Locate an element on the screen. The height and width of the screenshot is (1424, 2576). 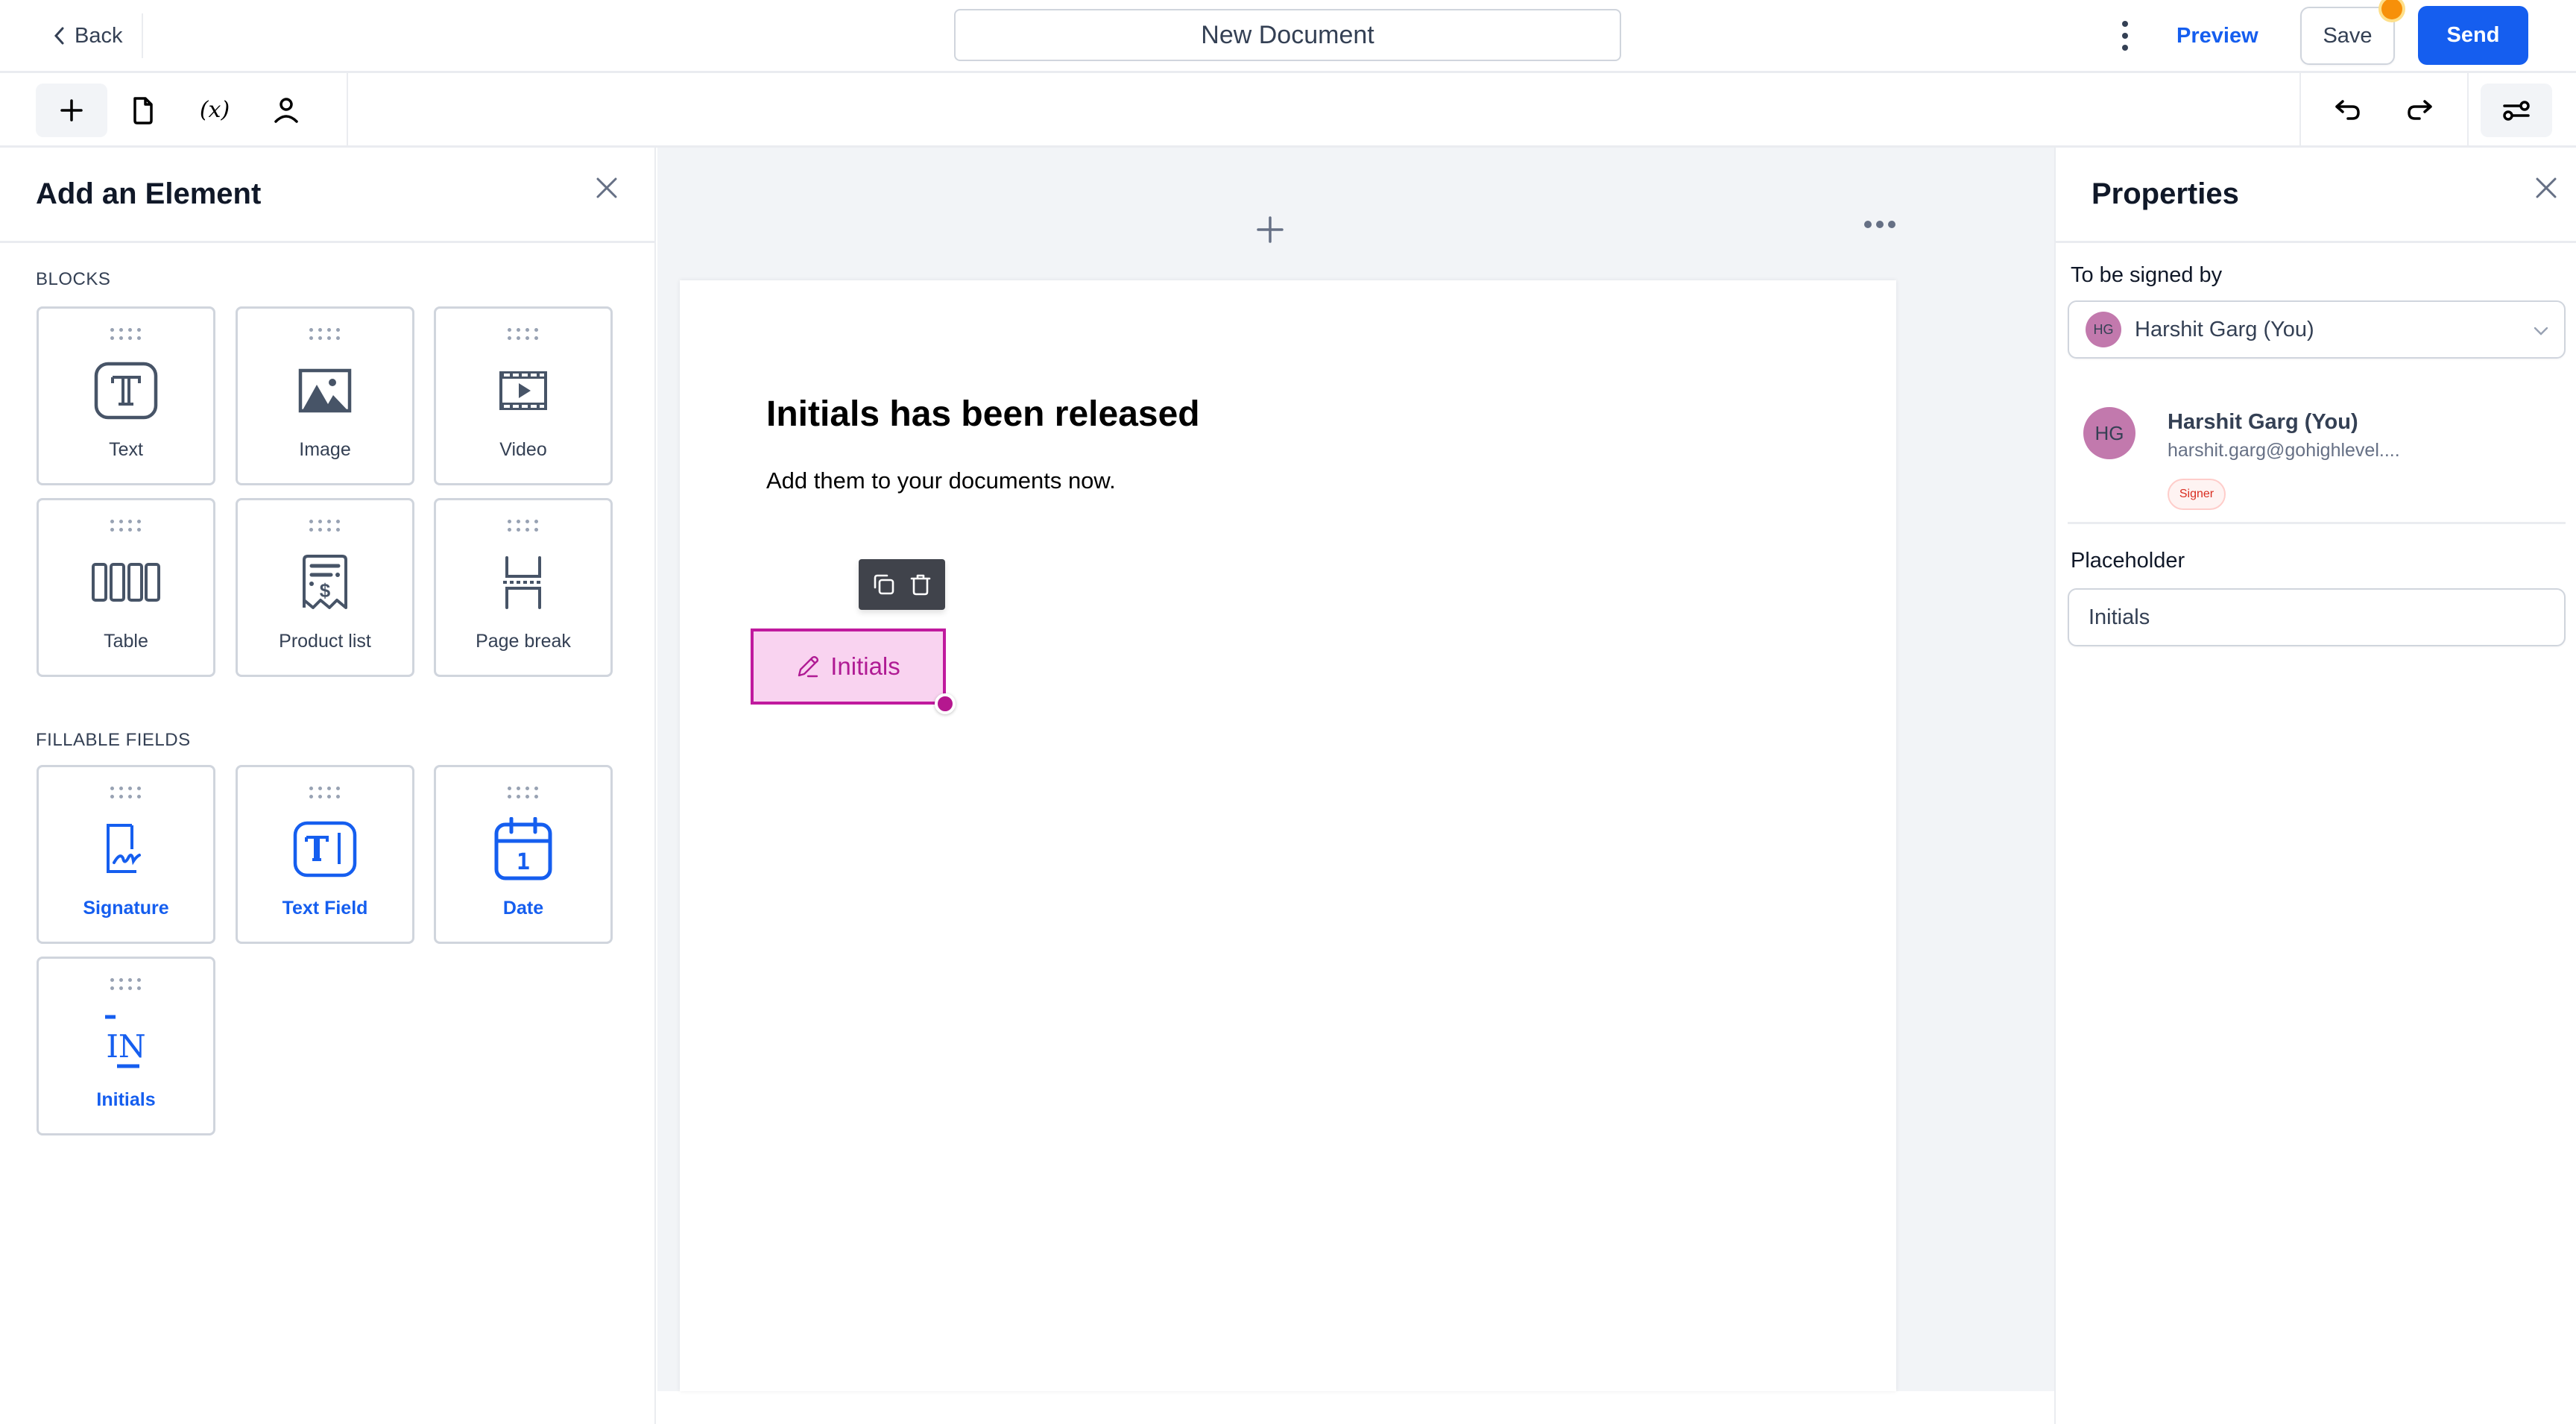
pages-tool is located at coordinates (143, 110).